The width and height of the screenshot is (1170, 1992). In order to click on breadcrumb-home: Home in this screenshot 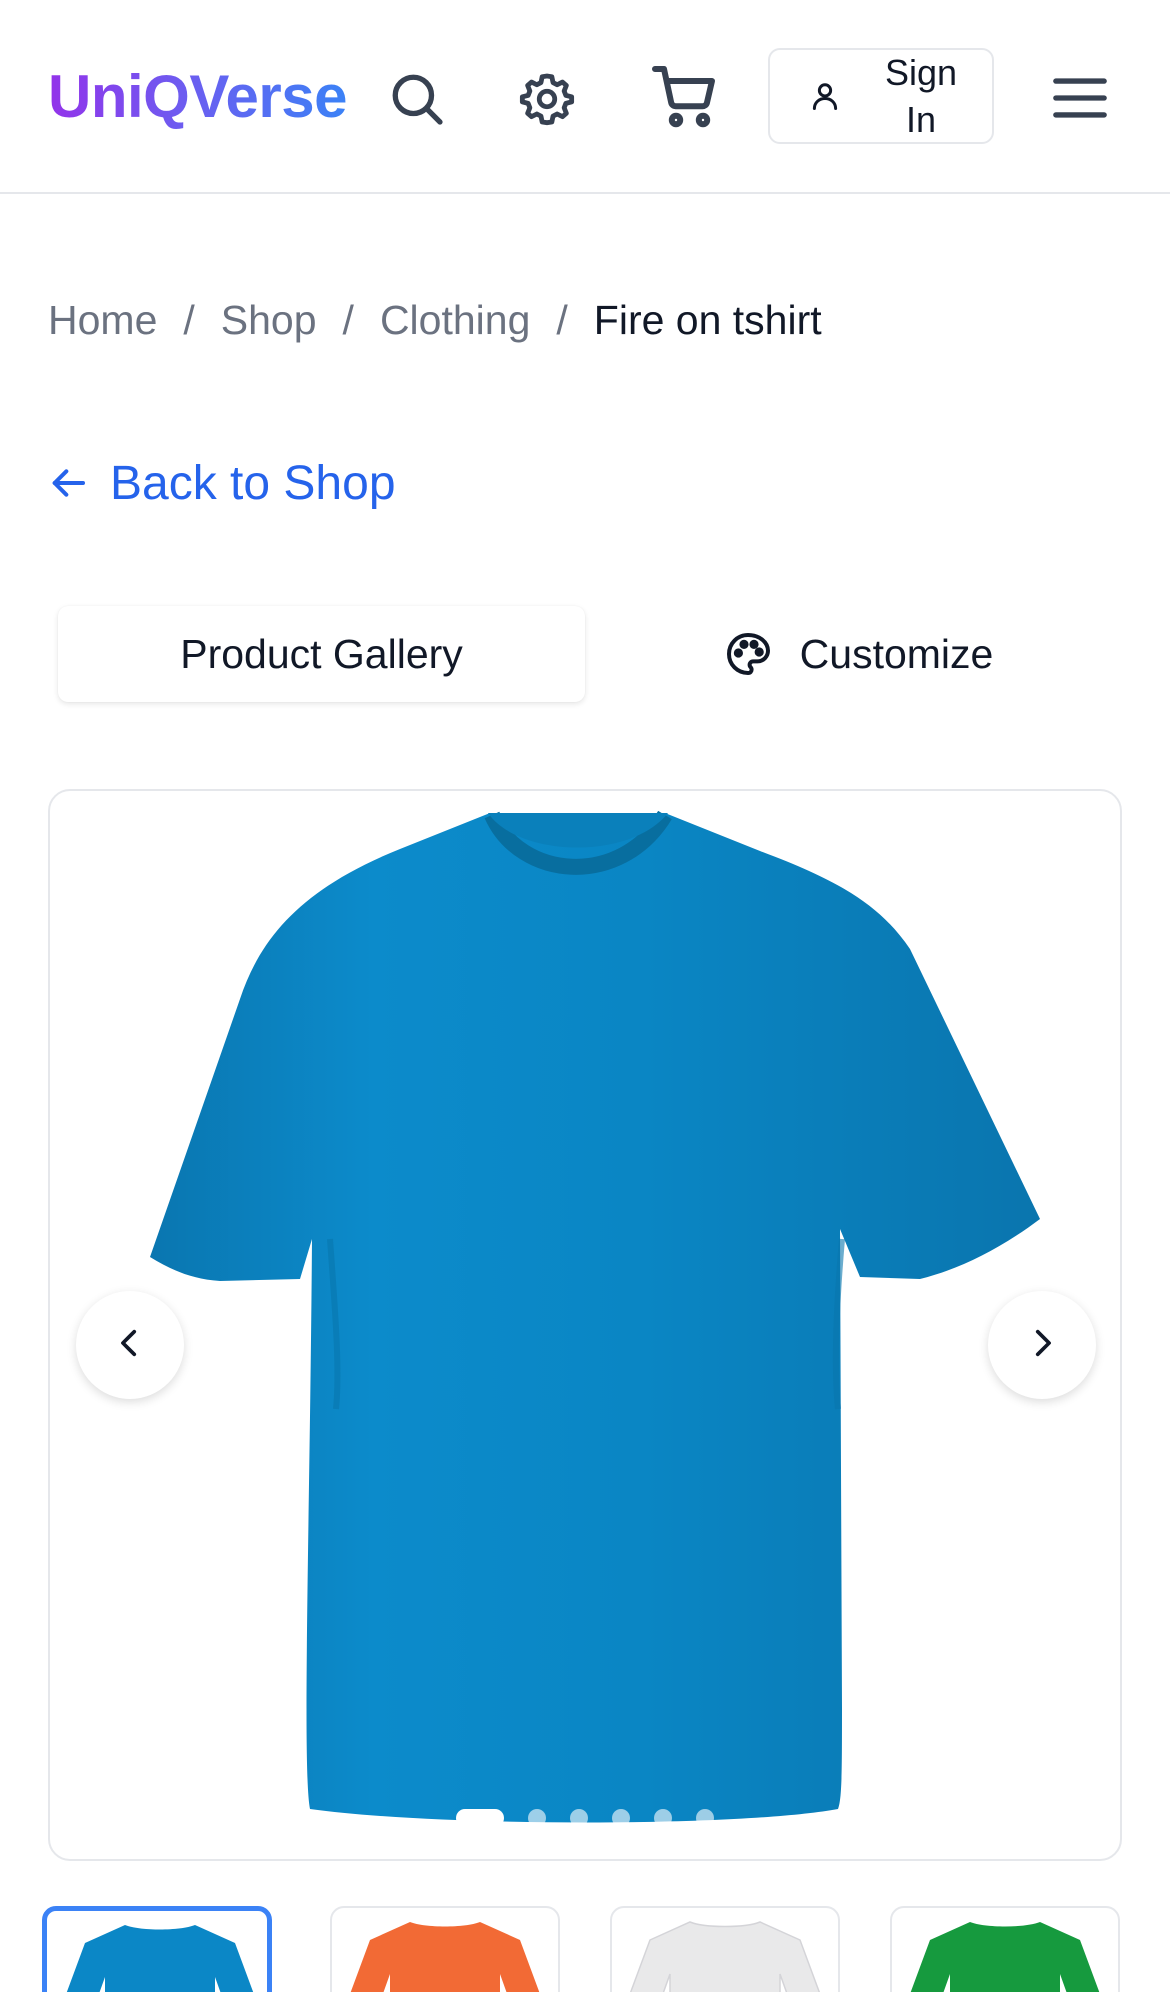, I will do `click(102, 320)`.